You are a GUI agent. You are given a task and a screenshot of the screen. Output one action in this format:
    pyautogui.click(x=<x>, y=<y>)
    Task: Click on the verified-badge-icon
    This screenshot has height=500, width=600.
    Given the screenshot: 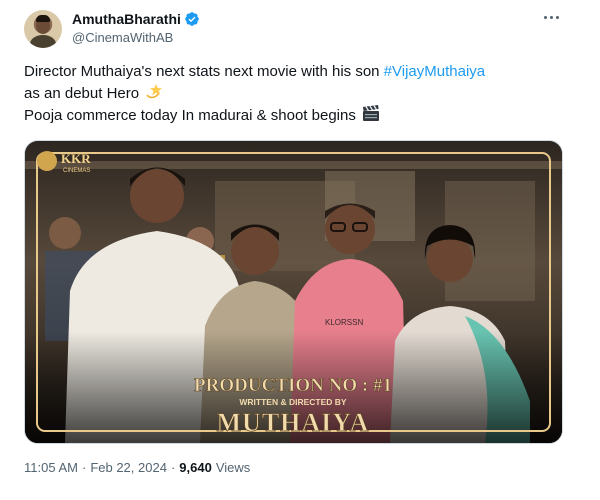 What is the action you would take?
    pyautogui.click(x=192, y=19)
    